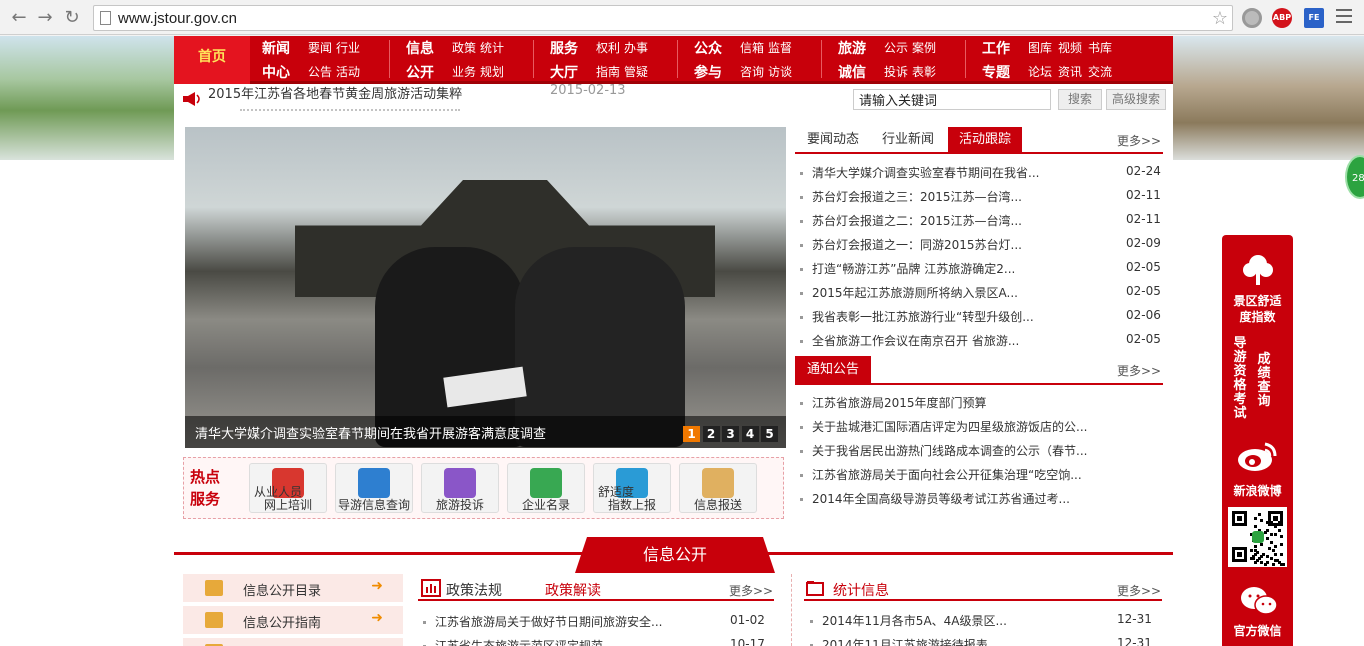 This screenshot has height=646, width=1364. What do you see at coordinates (374, 488) in the screenshot?
I see `hot-service-item: 导游信息查询` at bounding box center [374, 488].